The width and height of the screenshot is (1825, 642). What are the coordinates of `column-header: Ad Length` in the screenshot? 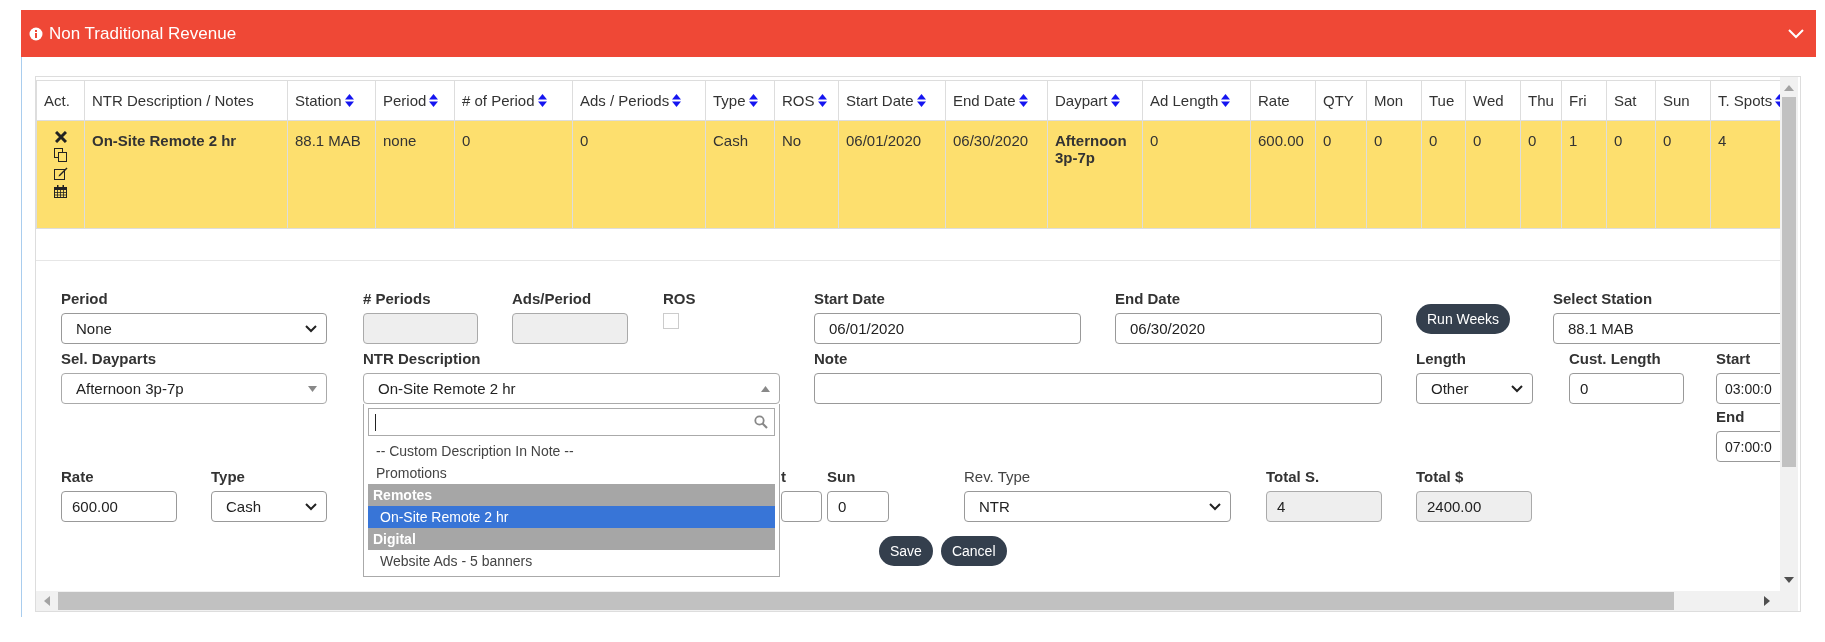 It's located at (1196, 100).